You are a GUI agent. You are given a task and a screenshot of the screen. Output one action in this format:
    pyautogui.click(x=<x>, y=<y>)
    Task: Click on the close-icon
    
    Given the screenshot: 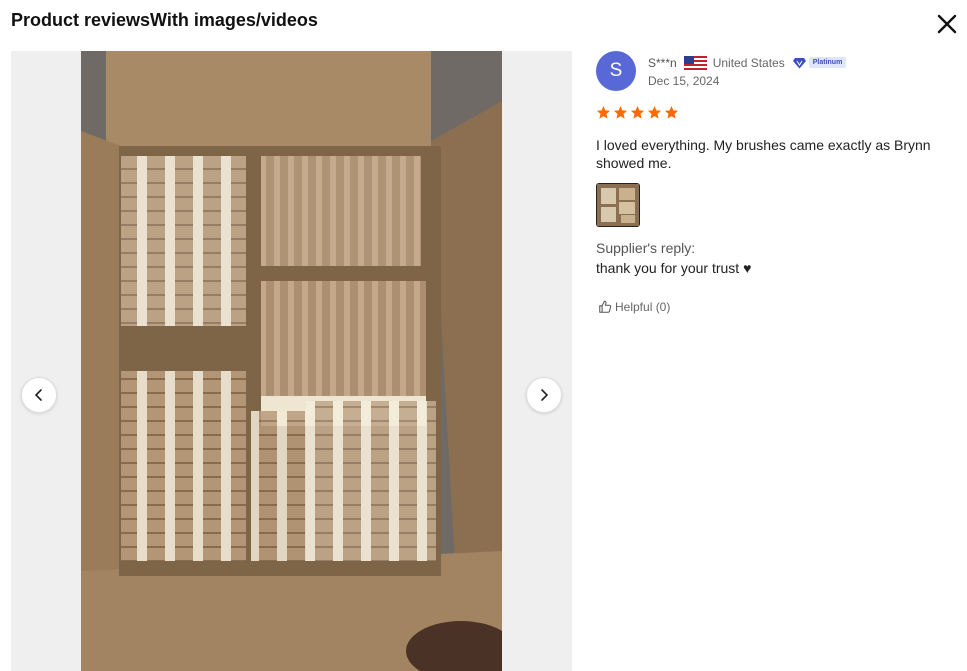 What is the action you would take?
    pyautogui.click(x=947, y=24)
    